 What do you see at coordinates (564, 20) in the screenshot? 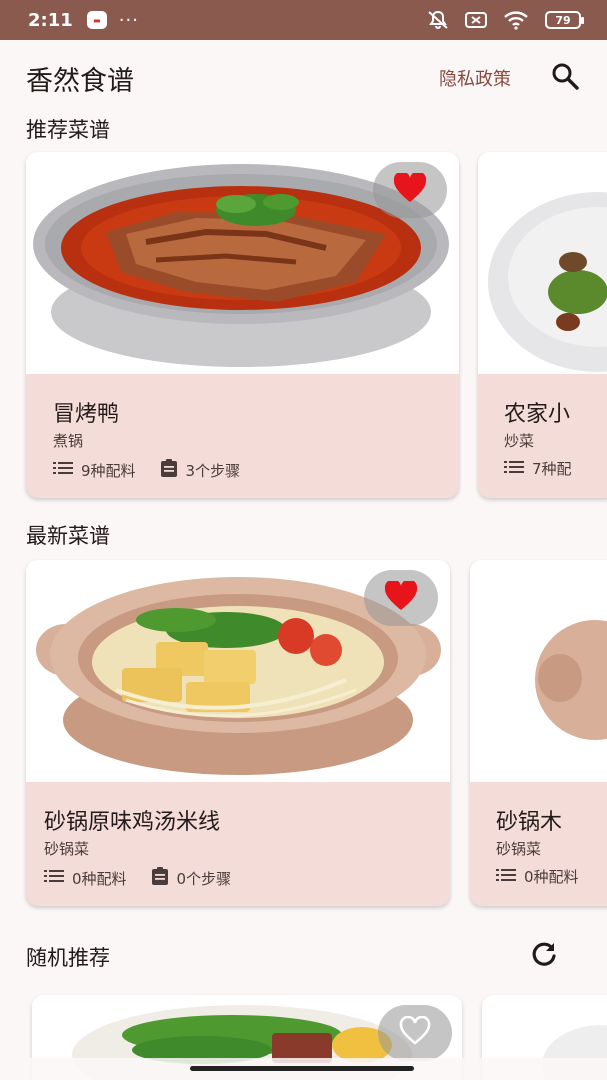
I see `battery-icon: 79` at bounding box center [564, 20].